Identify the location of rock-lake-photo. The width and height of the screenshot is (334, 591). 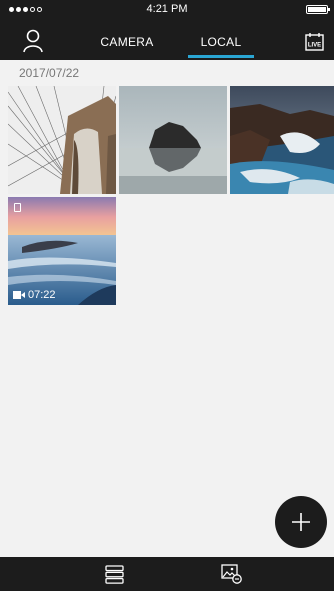
(173, 140).